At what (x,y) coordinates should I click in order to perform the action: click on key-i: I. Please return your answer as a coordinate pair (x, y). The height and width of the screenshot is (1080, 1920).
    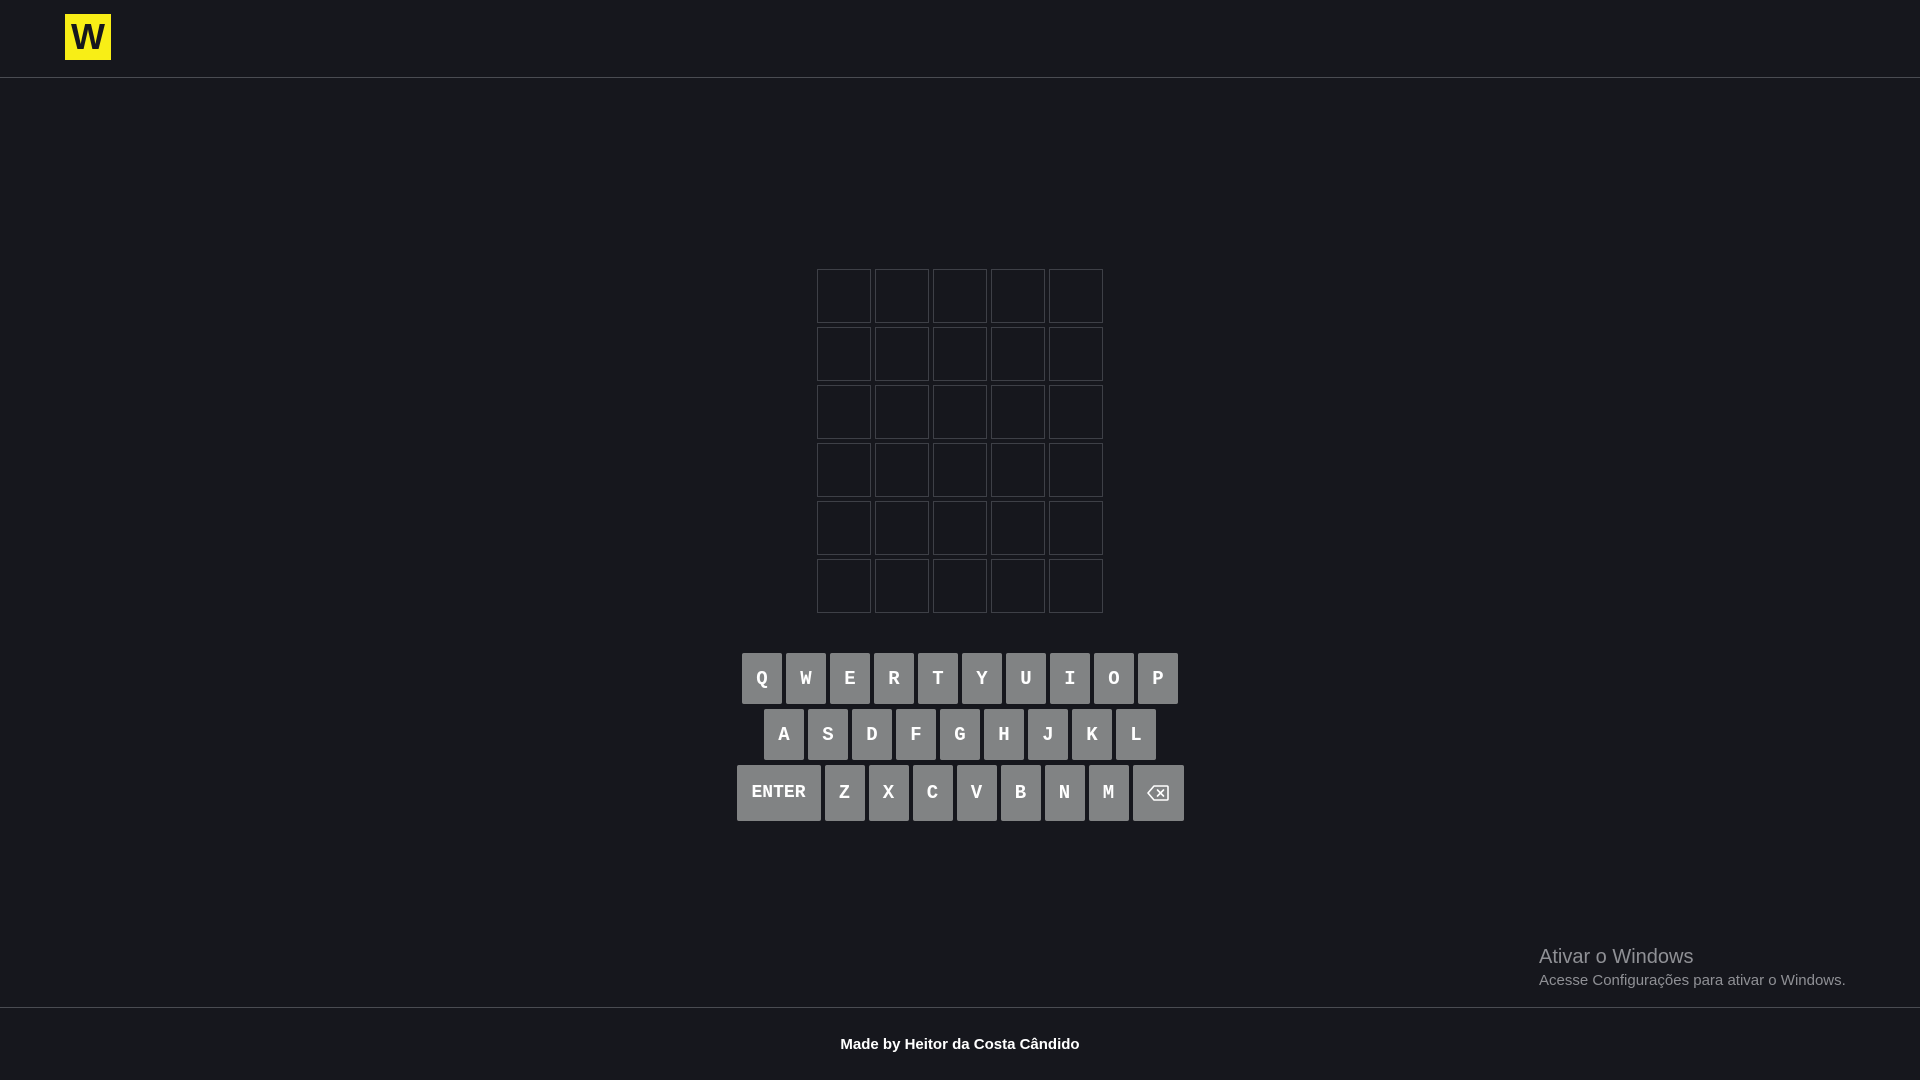
    Looking at the image, I should click on (1070, 678).